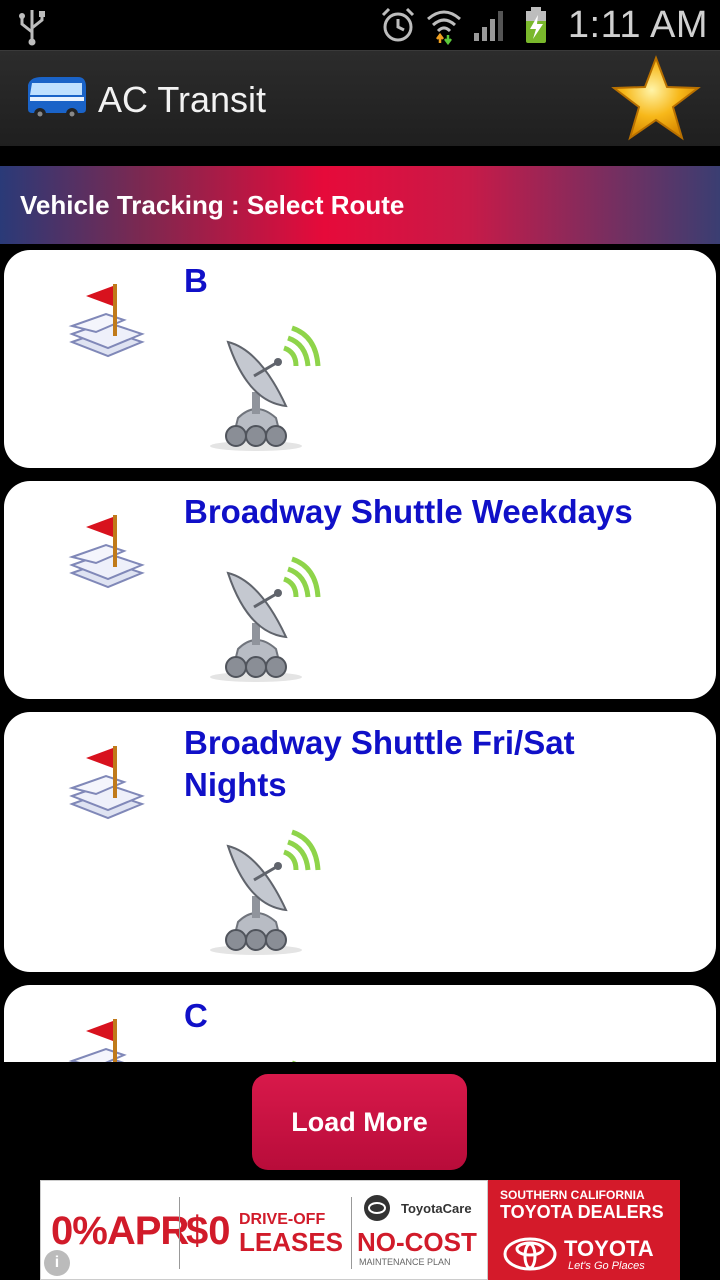 The image size is (720, 1280). I want to click on bus-icon, so click(57, 98).